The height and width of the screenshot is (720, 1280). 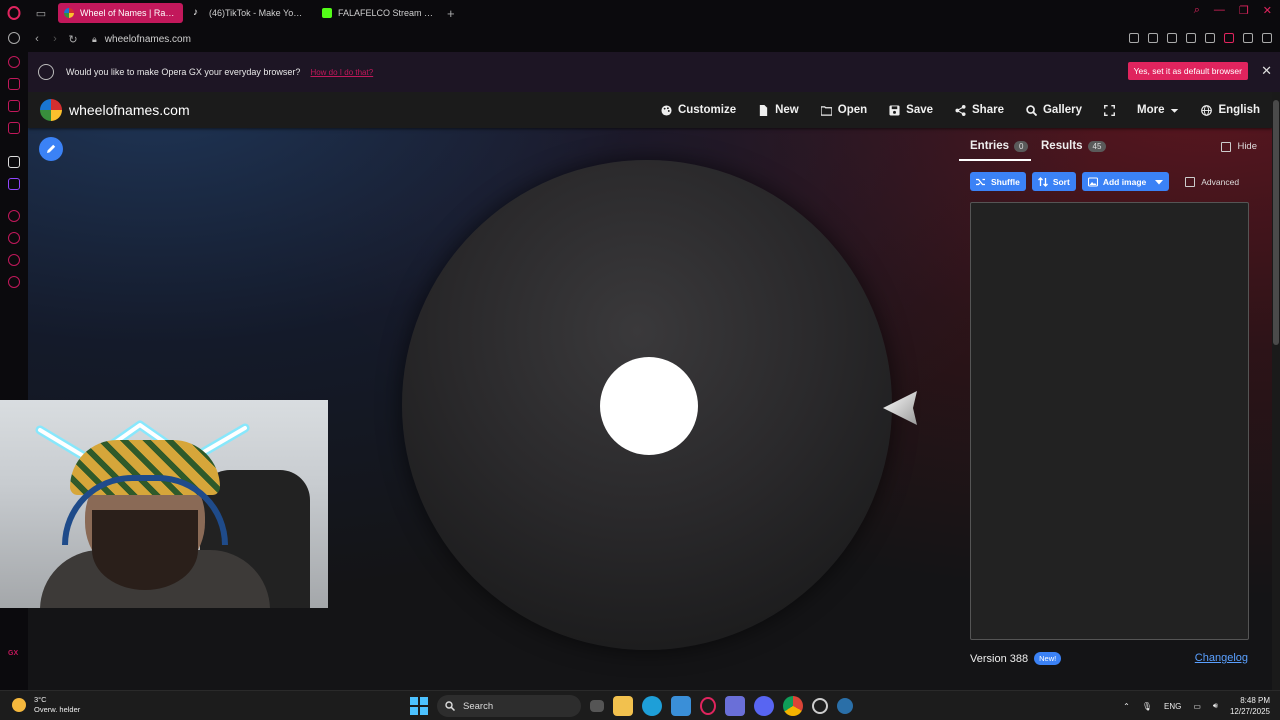 What do you see at coordinates (509, 706) in the screenshot?
I see `taskbar-search: Search` at bounding box center [509, 706].